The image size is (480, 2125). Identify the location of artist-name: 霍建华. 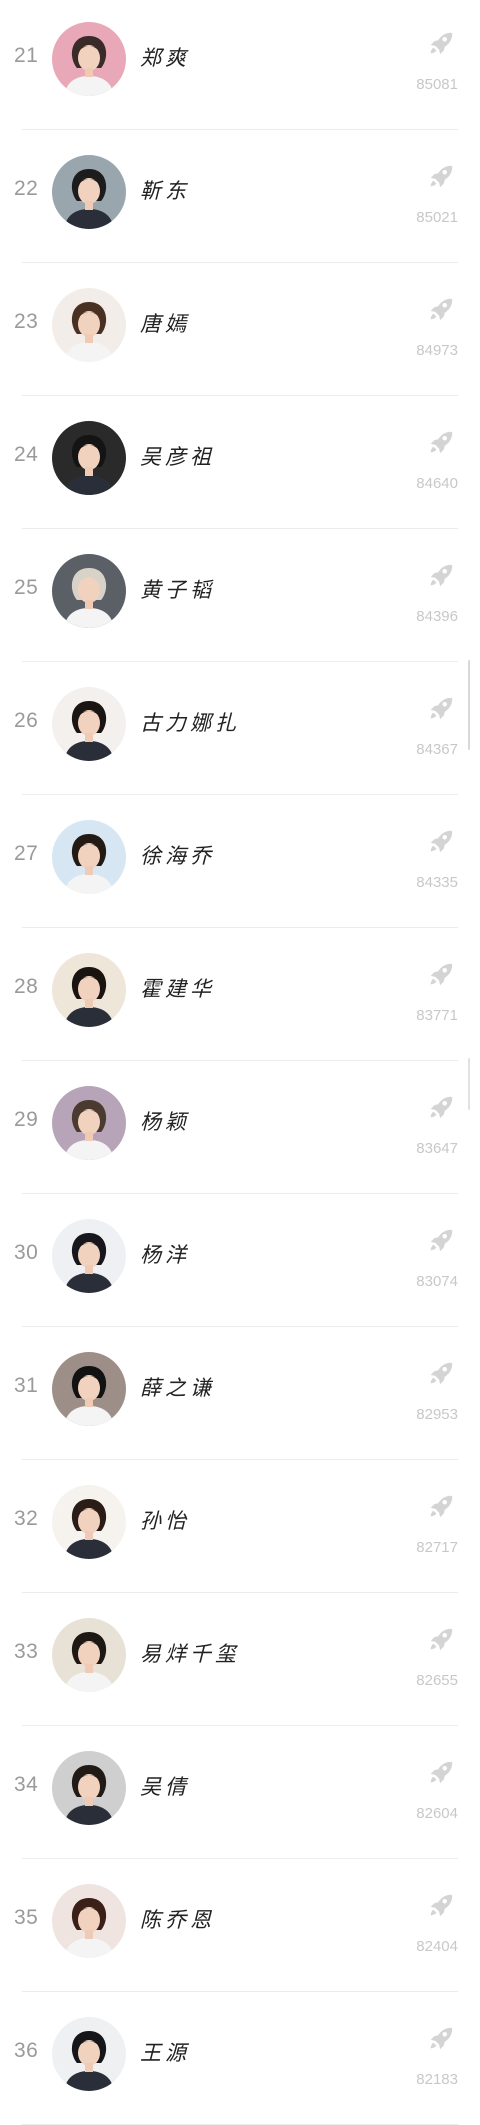
(177, 988).